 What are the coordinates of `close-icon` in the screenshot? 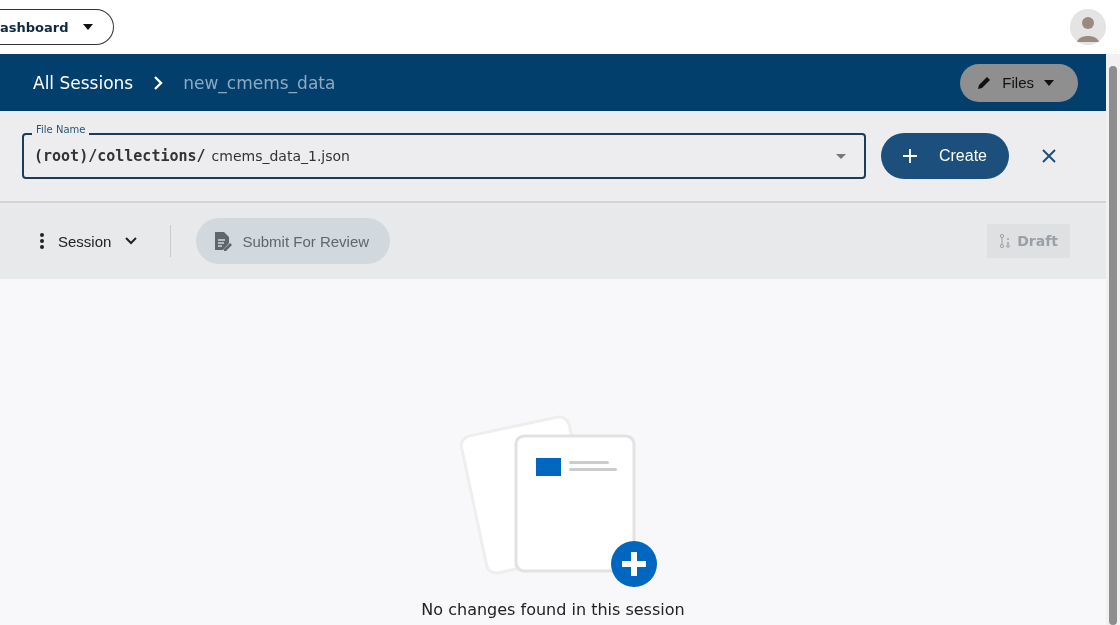 It's located at (1049, 156).